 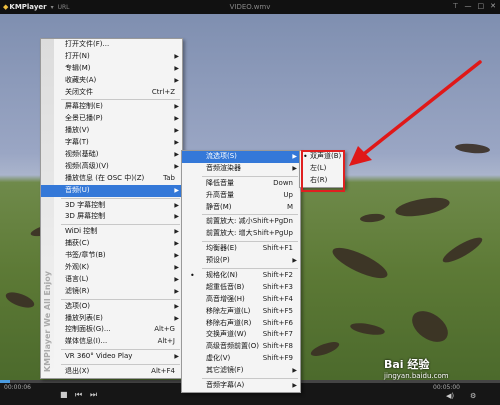 I want to click on audio-menu-item: 高音增强(H) Shift+F4, so click(x=241, y=300).